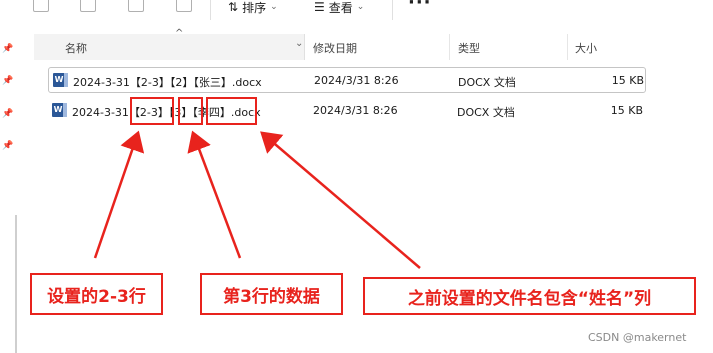 The width and height of the screenshot is (713, 353). I want to click on annotation-label-name-column: 之前设置的文件名包含“姓名”列, so click(529, 296).